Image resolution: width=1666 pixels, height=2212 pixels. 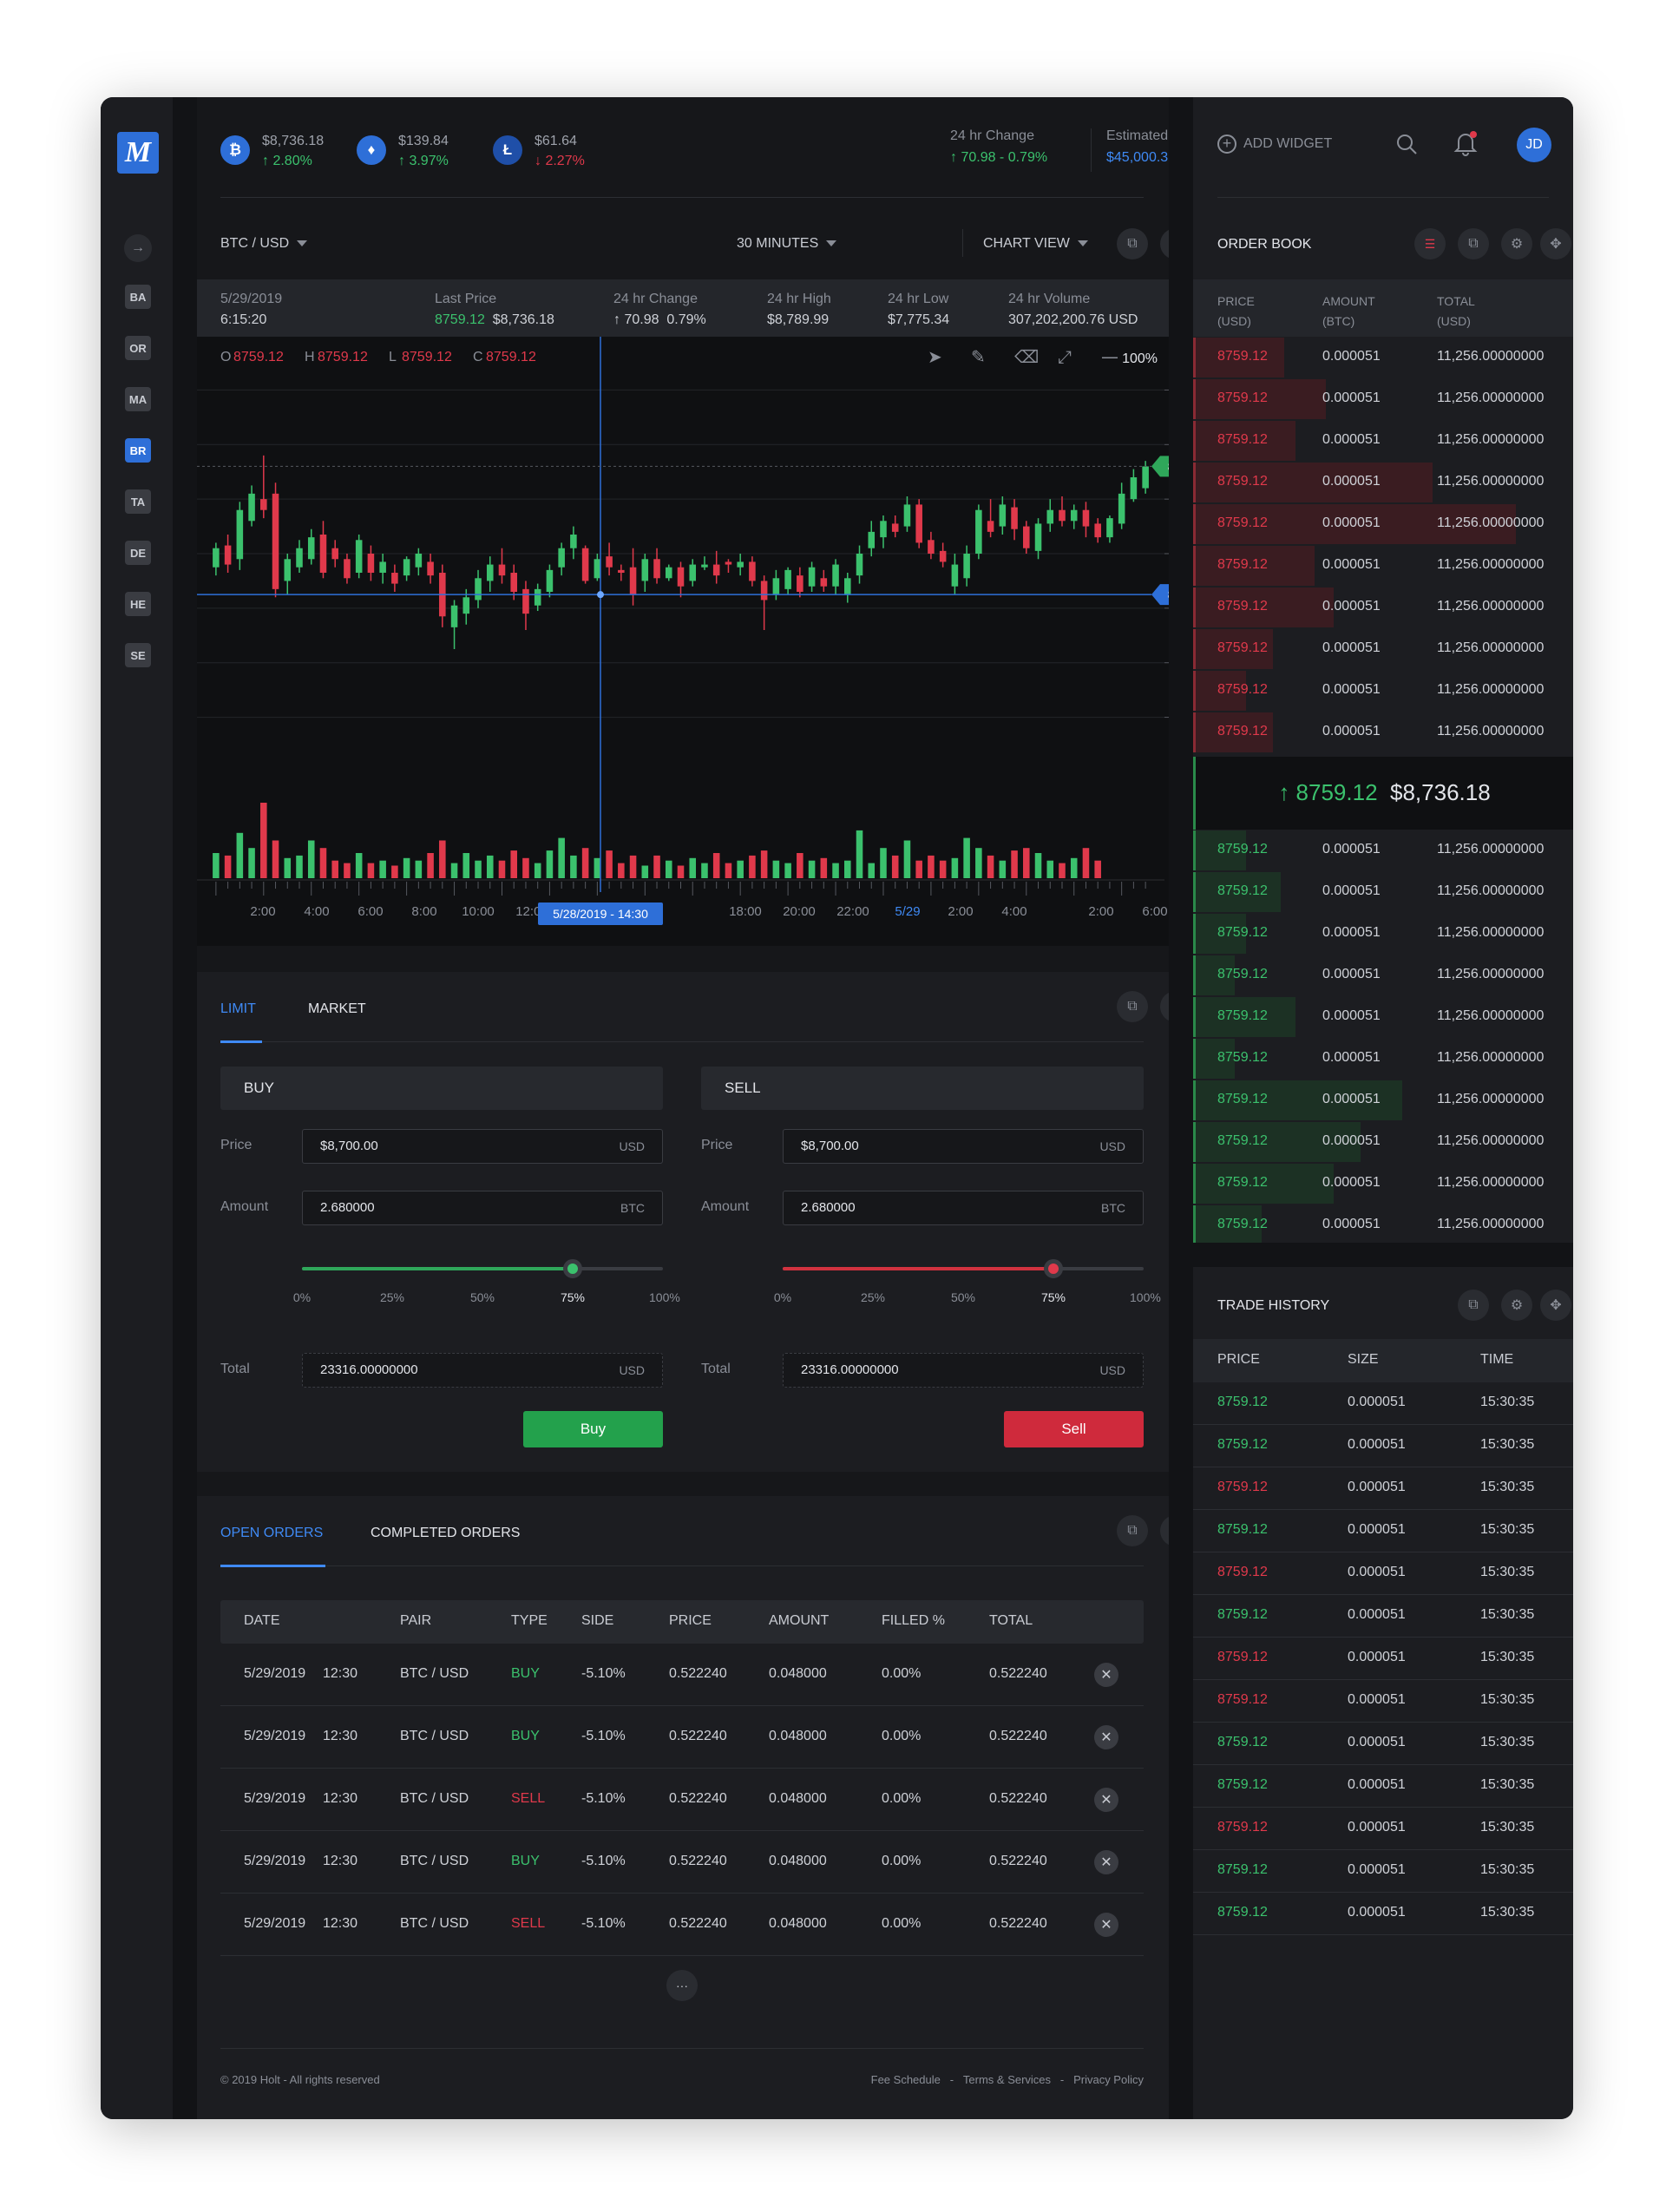 I want to click on zoom-out-icon: —, so click(x=1109, y=356).